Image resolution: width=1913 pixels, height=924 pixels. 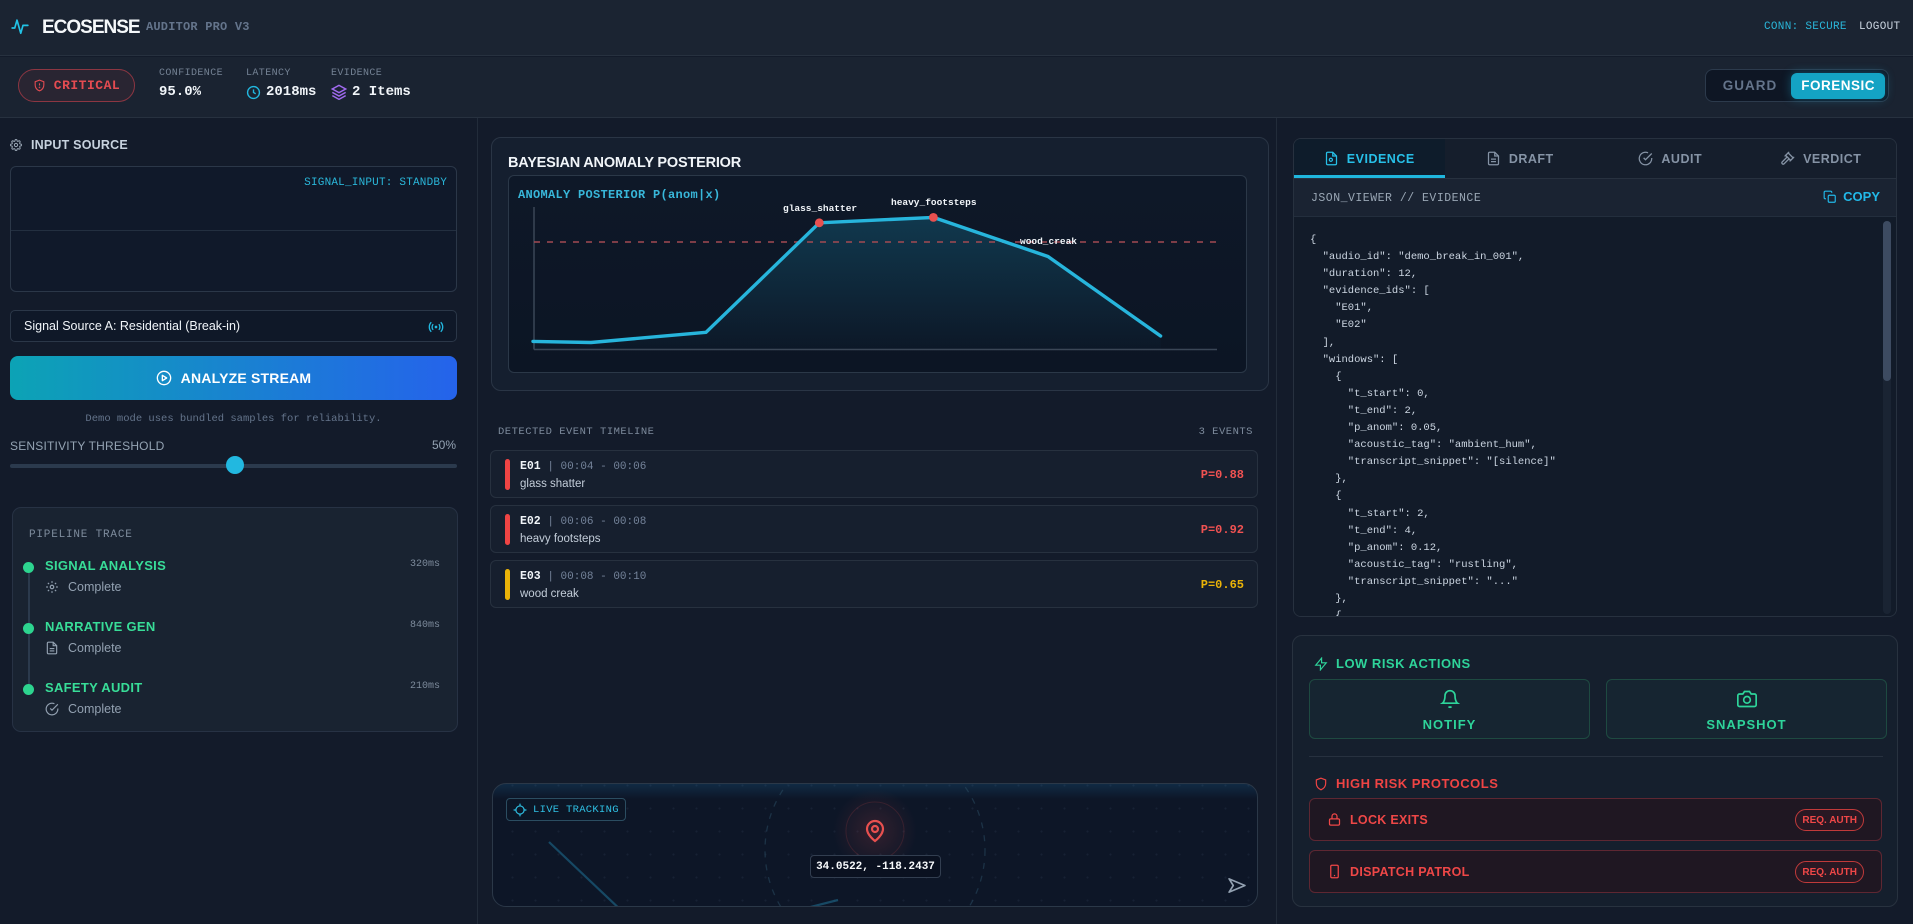 I want to click on svg-text: heavy_footsteps, so click(x=934, y=202).